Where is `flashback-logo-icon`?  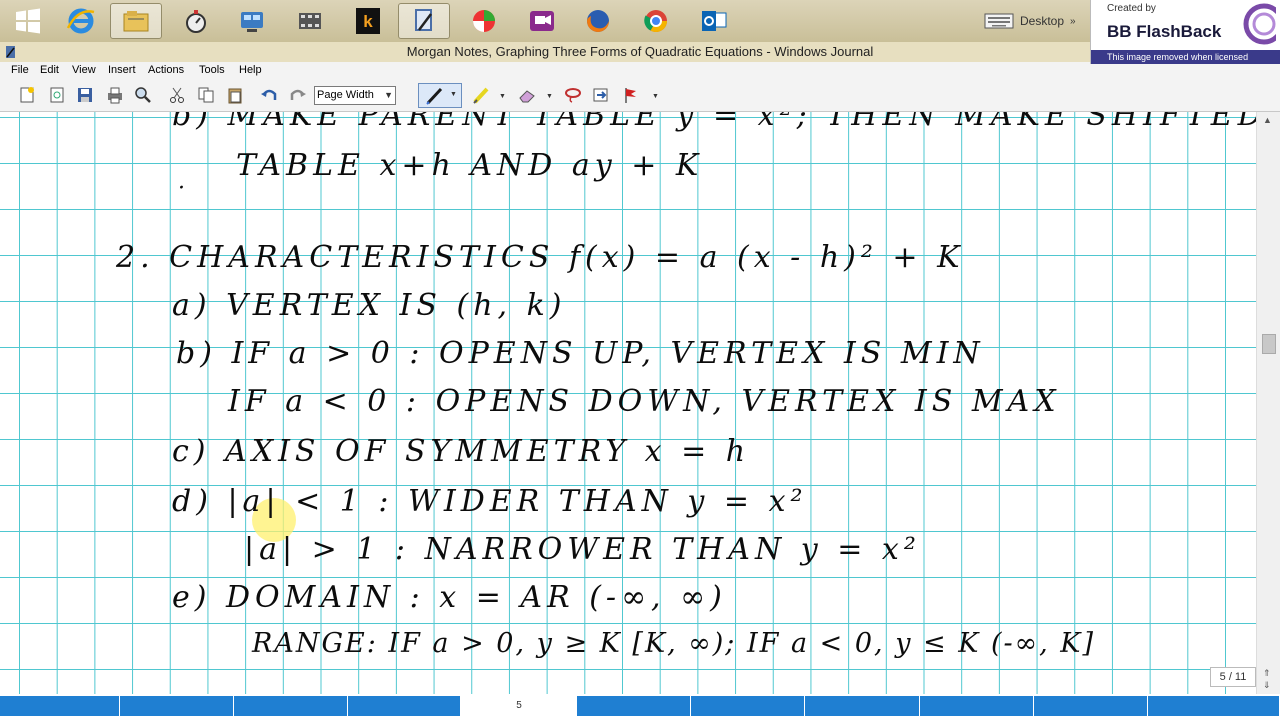 flashback-logo-icon is located at coordinates (1259, 24).